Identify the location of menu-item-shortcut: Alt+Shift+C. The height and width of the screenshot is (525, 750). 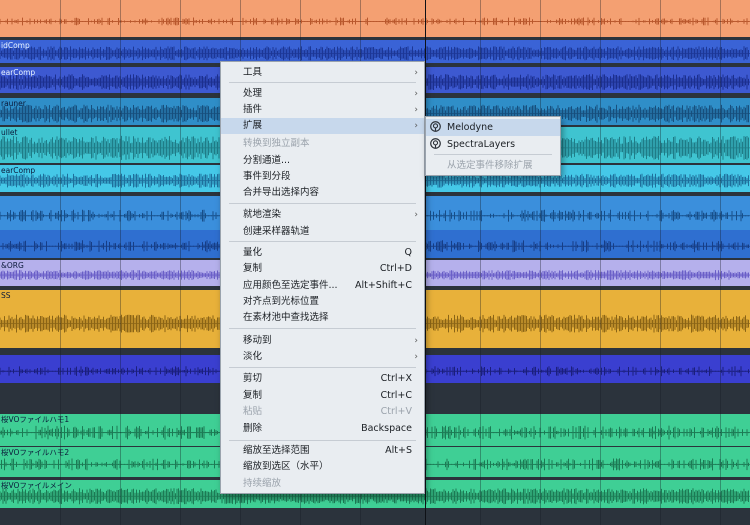
(383, 285).